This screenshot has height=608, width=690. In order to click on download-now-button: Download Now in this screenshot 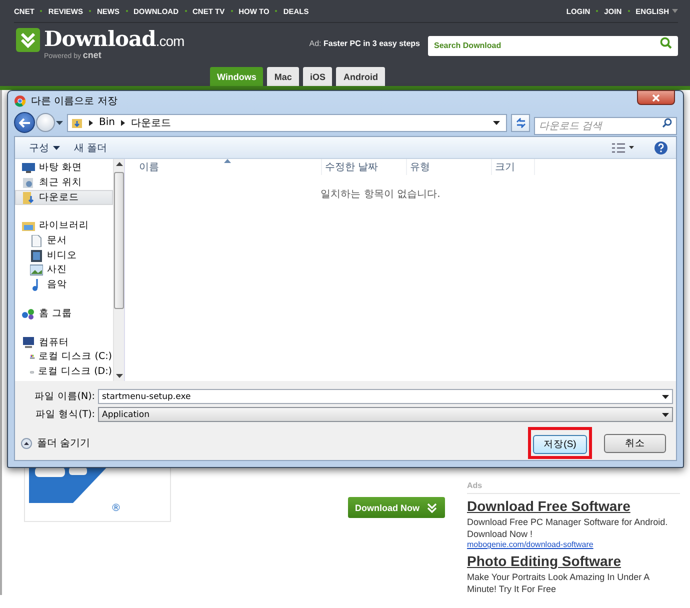, I will do `click(396, 507)`.